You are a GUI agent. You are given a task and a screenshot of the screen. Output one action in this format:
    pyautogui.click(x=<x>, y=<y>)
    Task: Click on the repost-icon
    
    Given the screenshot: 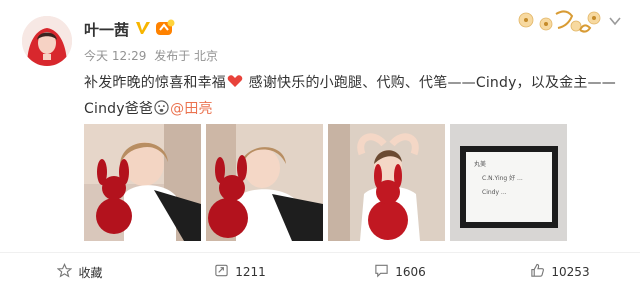 What is the action you would take?
    pyautogui.click(x=221, y=272)
    